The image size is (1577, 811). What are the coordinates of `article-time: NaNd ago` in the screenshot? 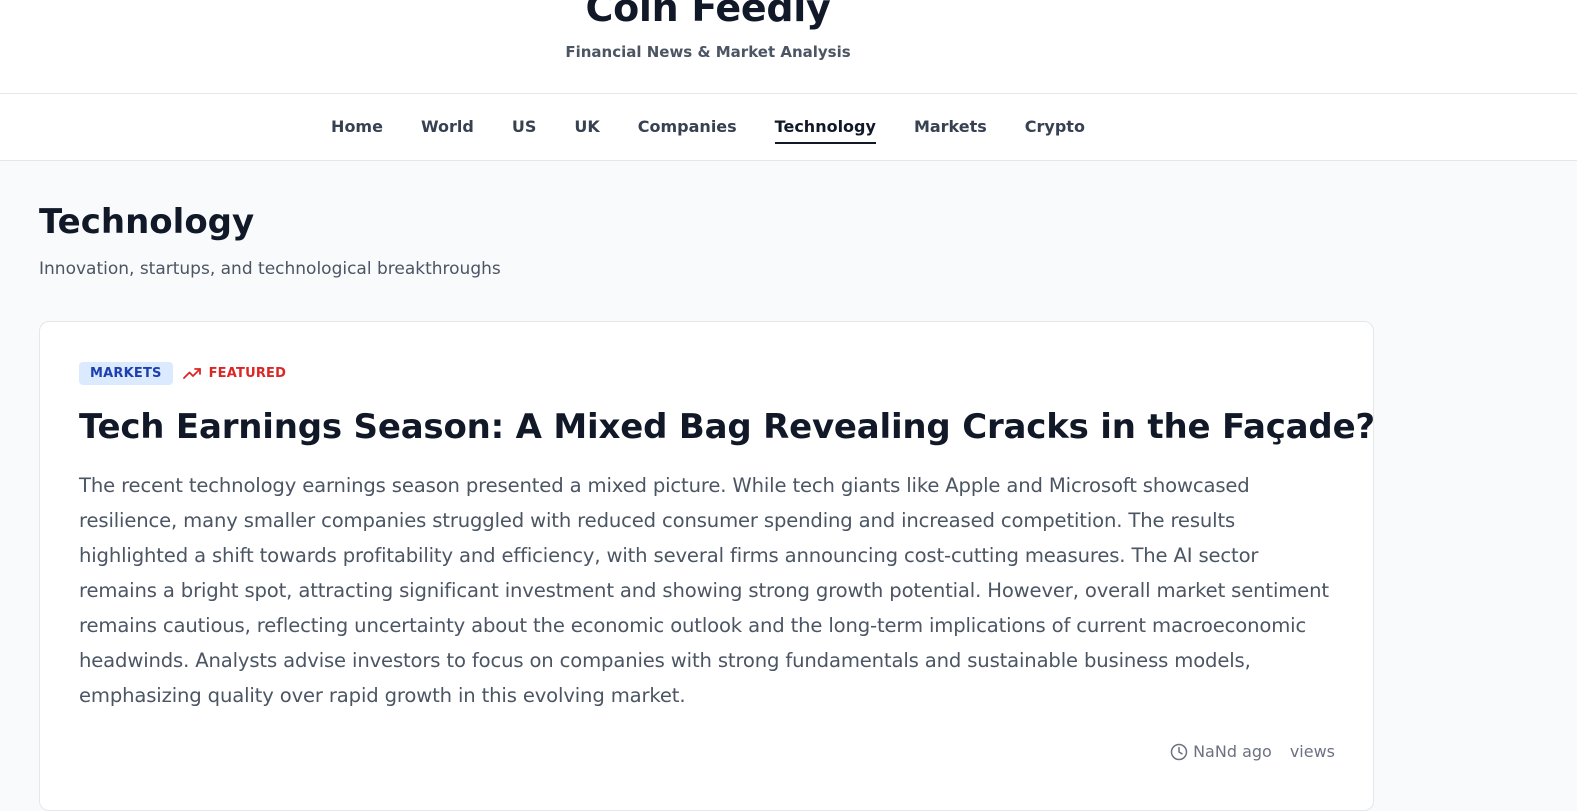 It's located at (1221, 752).